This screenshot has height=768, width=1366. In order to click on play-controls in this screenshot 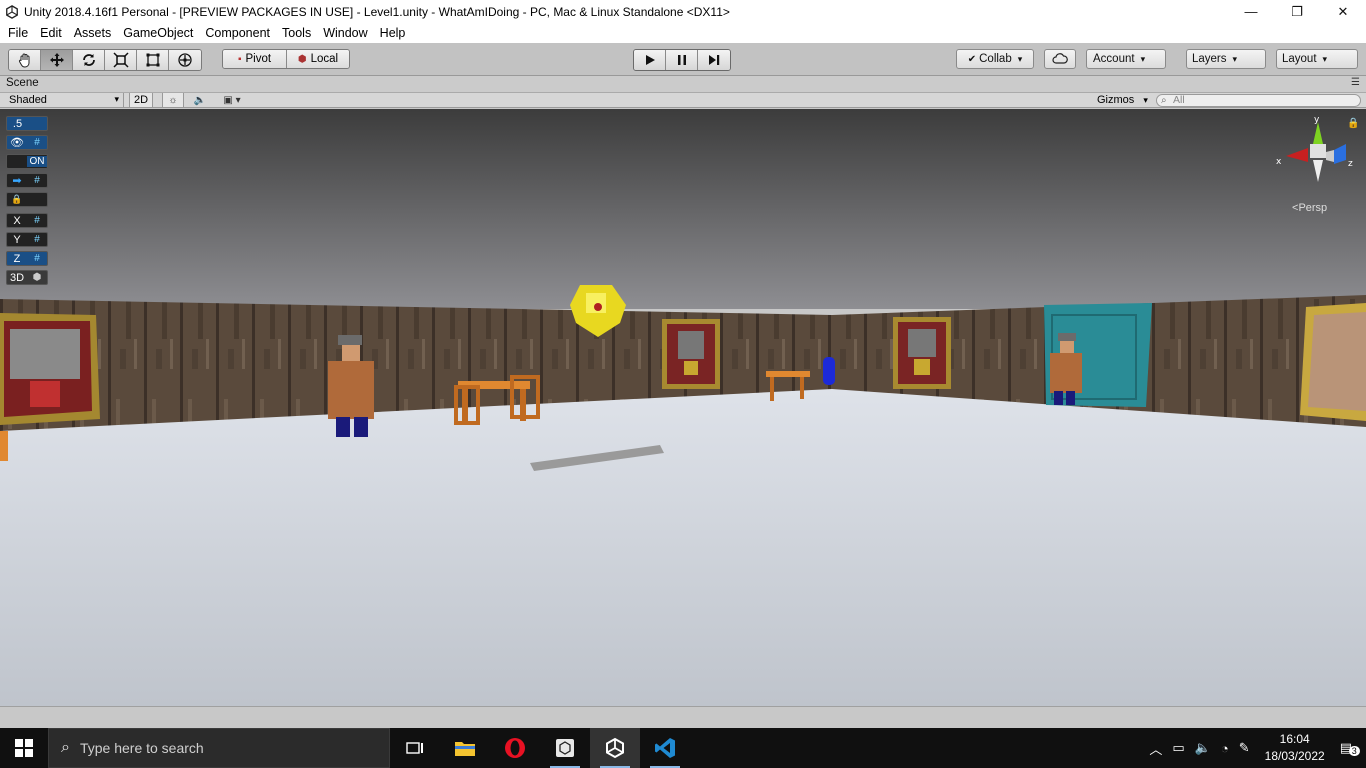, I will do `click(682, 60)`.